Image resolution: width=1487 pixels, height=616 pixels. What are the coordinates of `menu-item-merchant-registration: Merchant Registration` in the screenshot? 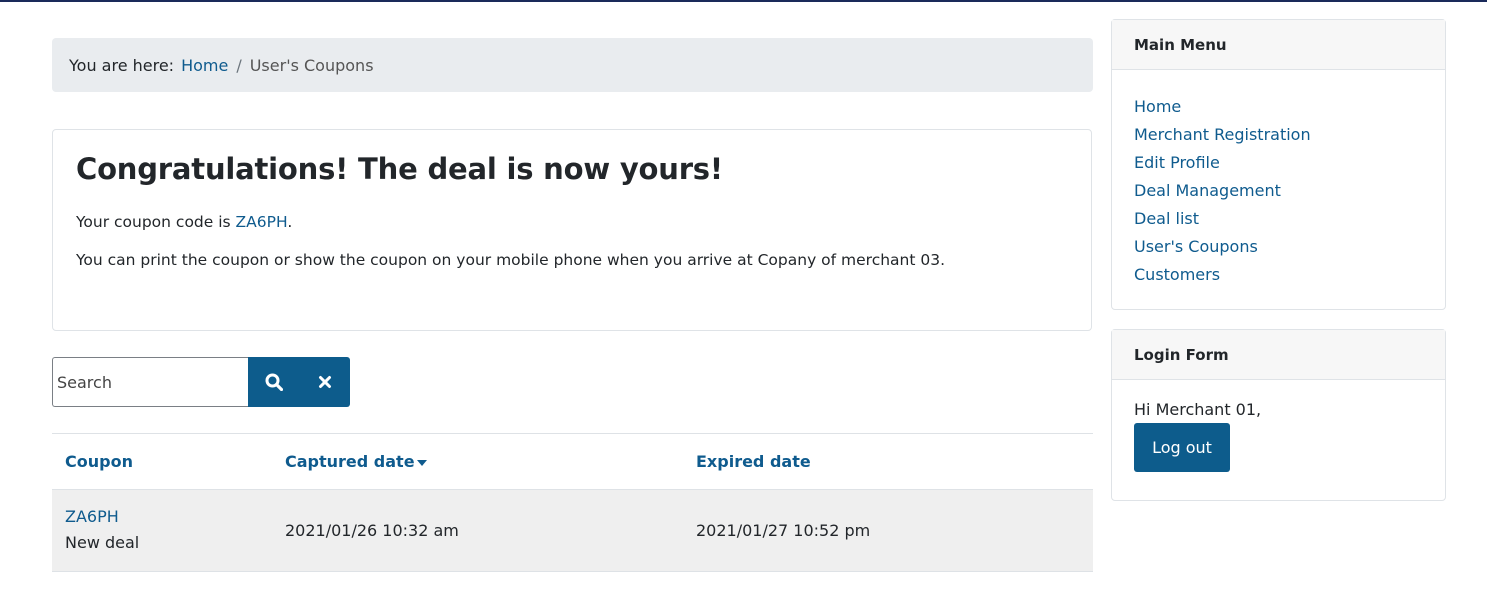 It's located at (1222, 134).